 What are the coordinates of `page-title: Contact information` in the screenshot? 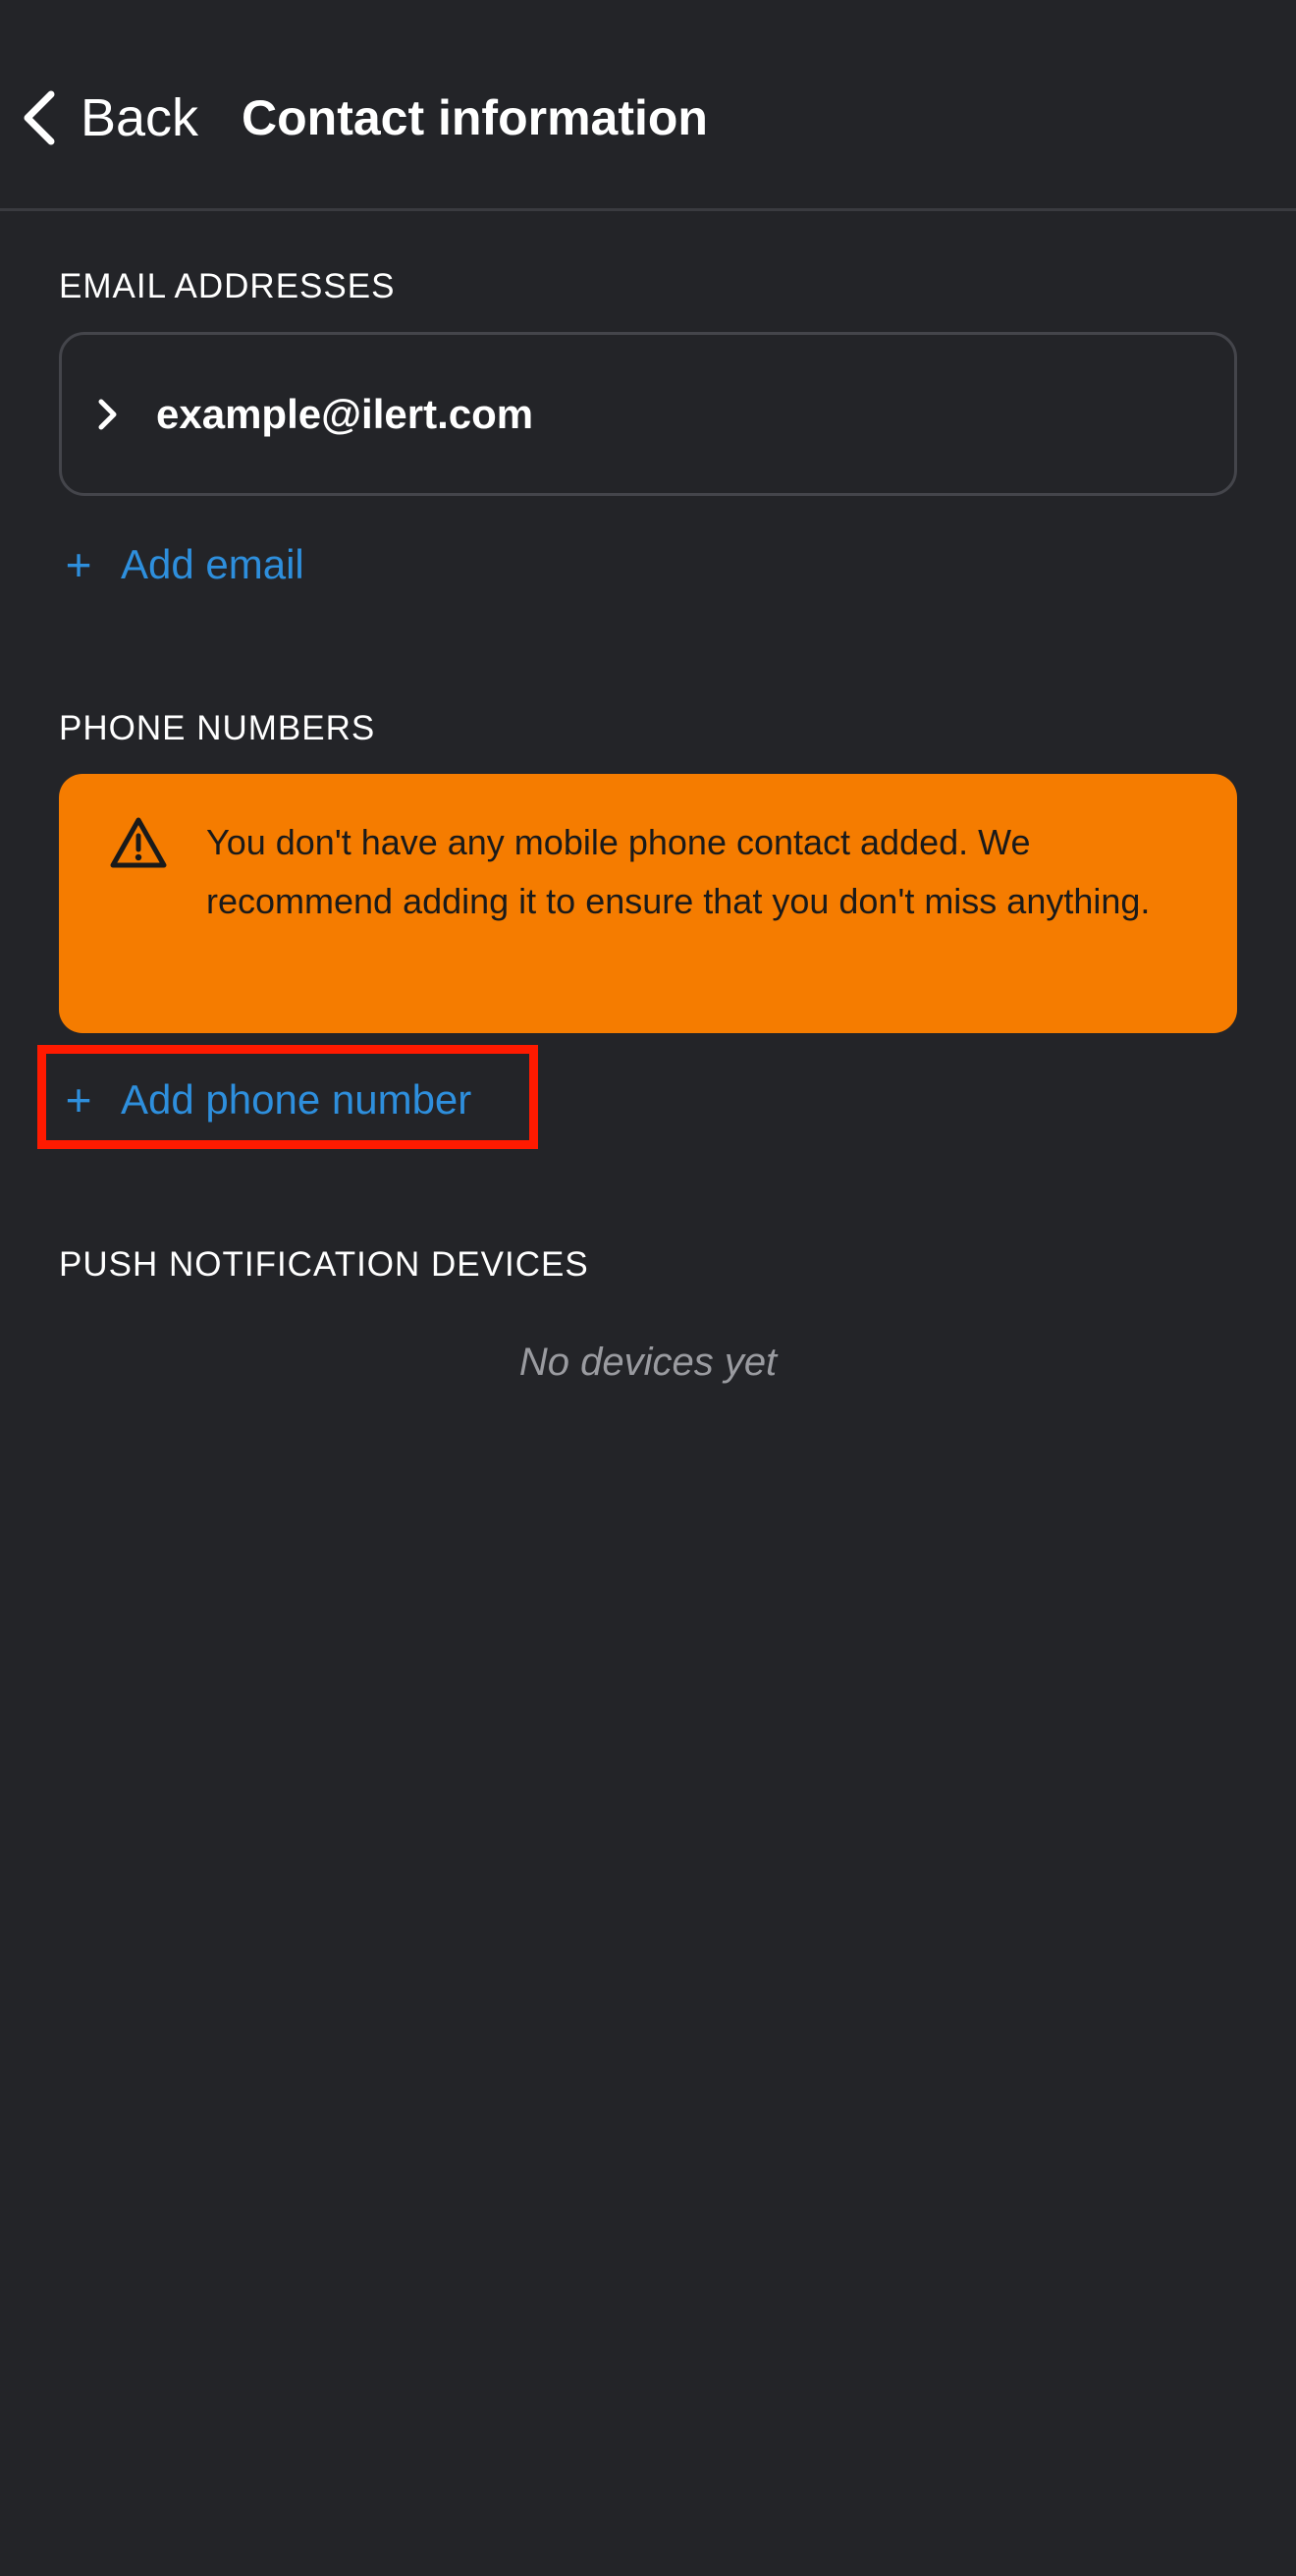 It's located at (475, 118).